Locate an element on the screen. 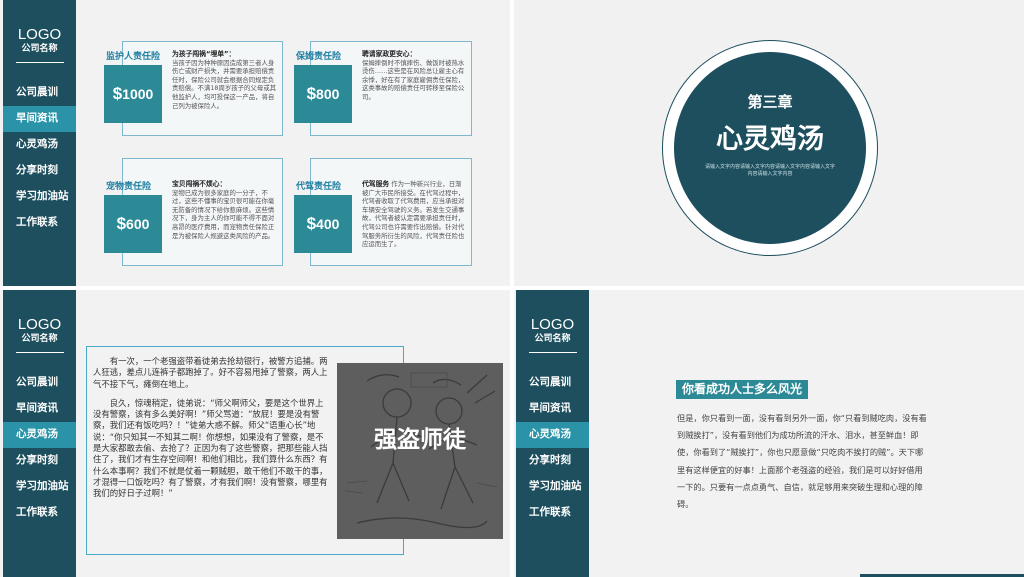 Image resolution: width=1024 pixels, height=577 pixels. price-badge: $800 is located at coordinates (323, 94).